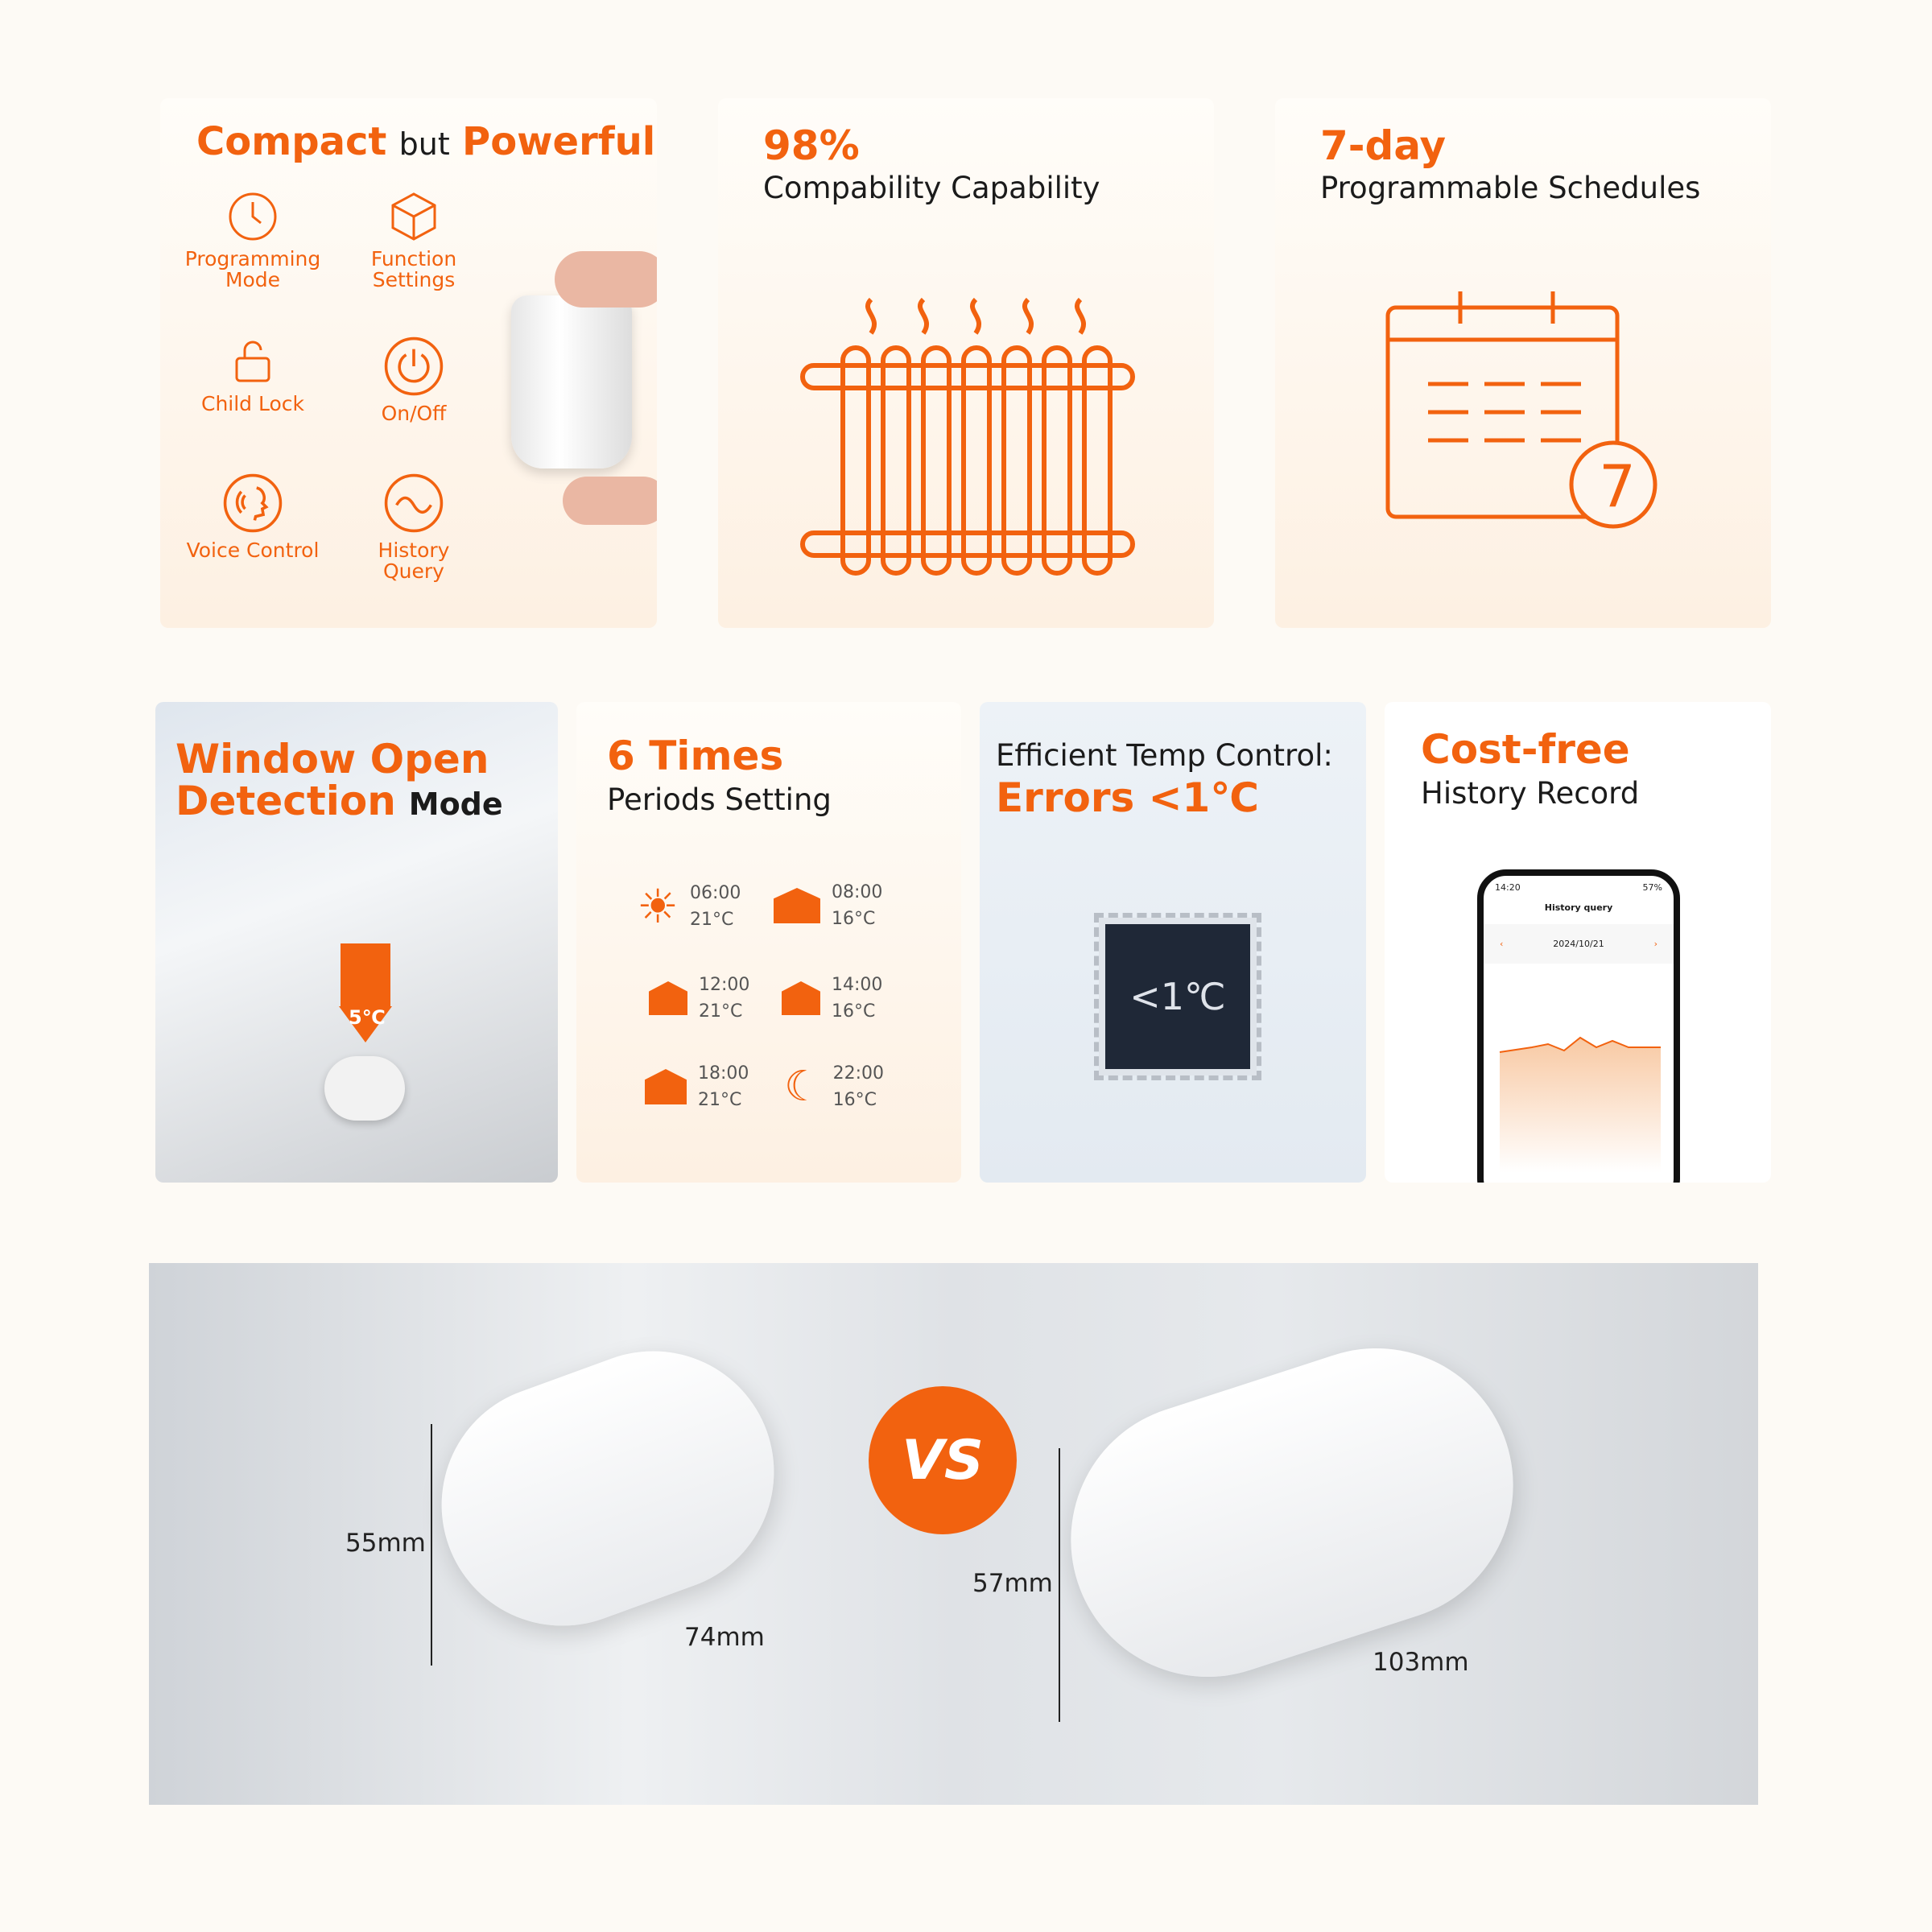 This screenshot has height=1932, width=1932. Describe the element at coordinates (719, 799) in the screenshot. I see `periods-label: Periods Setting` at that location.